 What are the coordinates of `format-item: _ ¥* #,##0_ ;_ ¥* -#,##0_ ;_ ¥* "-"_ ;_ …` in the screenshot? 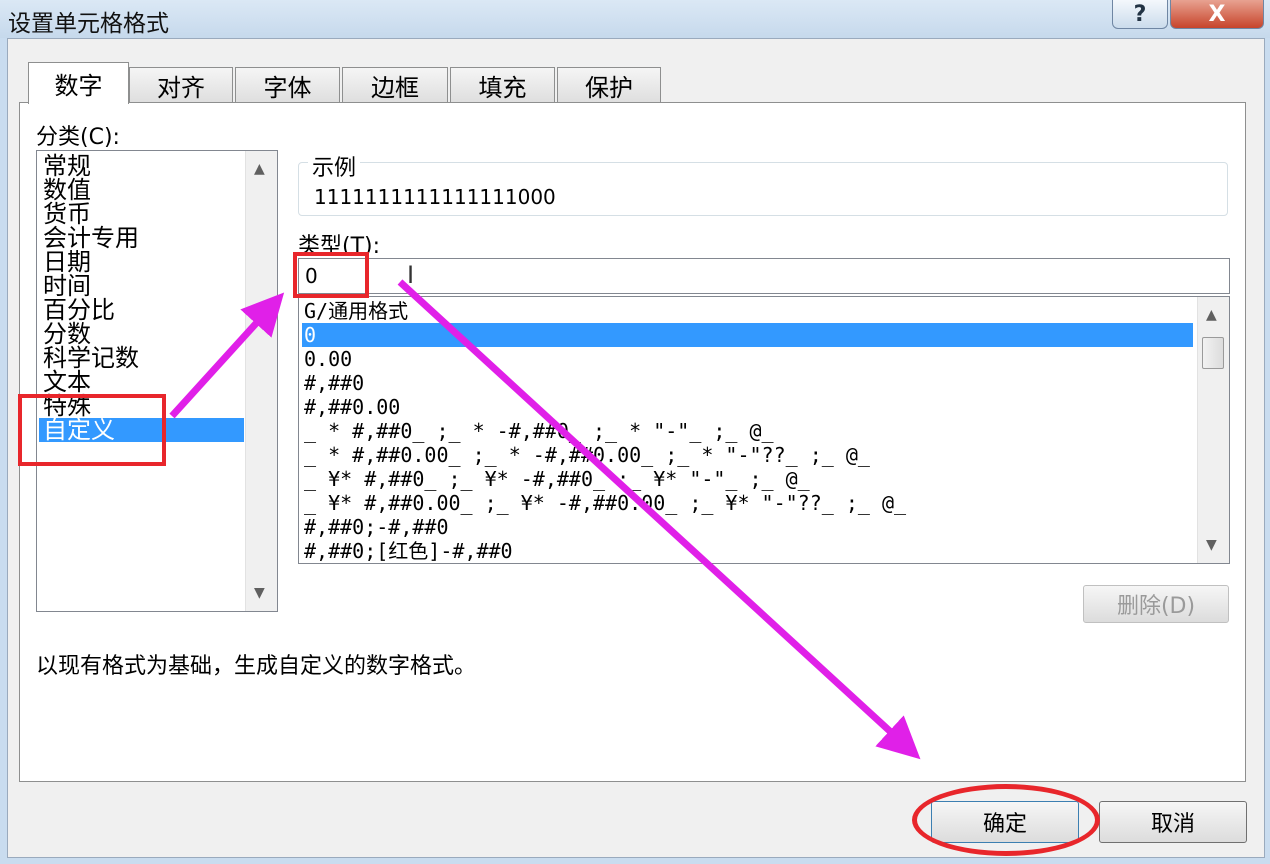 It's located at (557, 479).